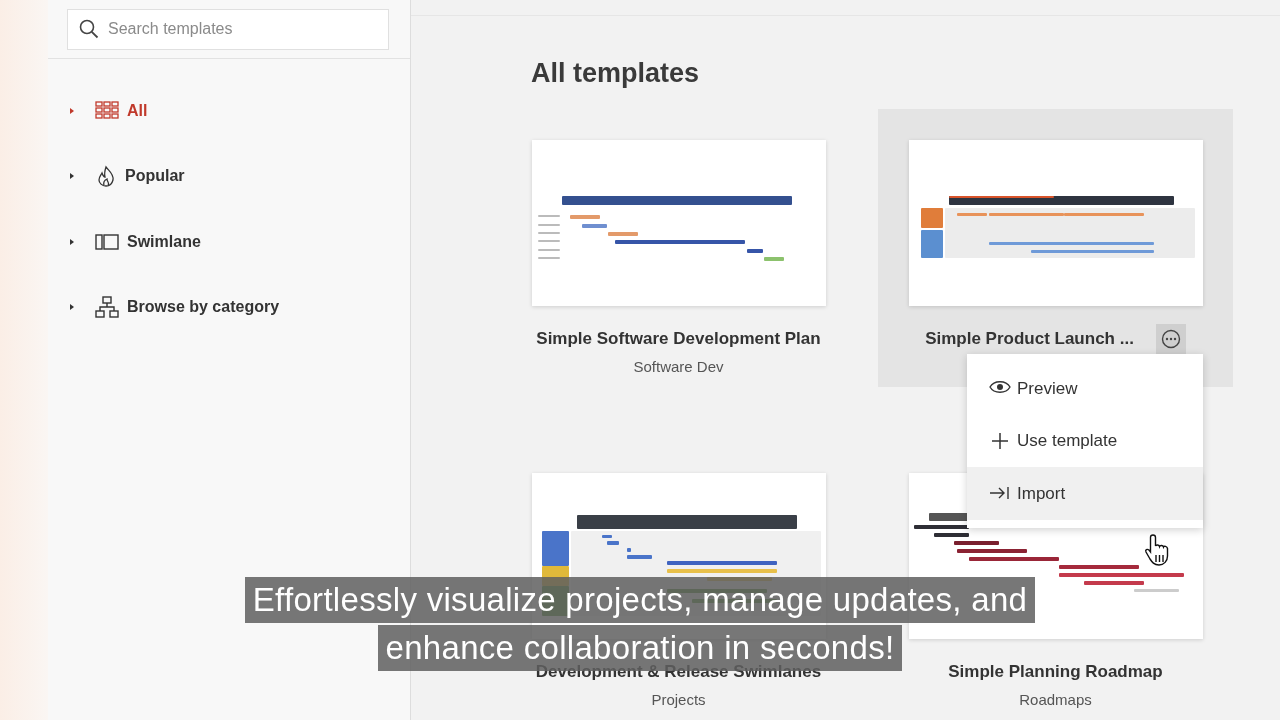 This screenshot has width=1280, height=720. What do you see at coordinates (1085, 440) in the screenshot?
I see `menu-item: Use template` at bounding box center [1085, 440].